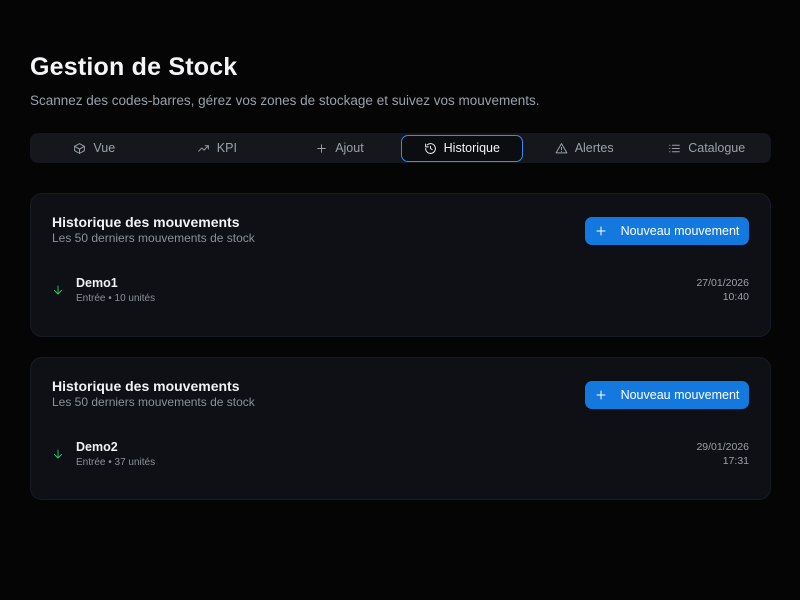 The image size is (800, 600). I want to click on movement-date: 27/01/2026, so click(722, 283).